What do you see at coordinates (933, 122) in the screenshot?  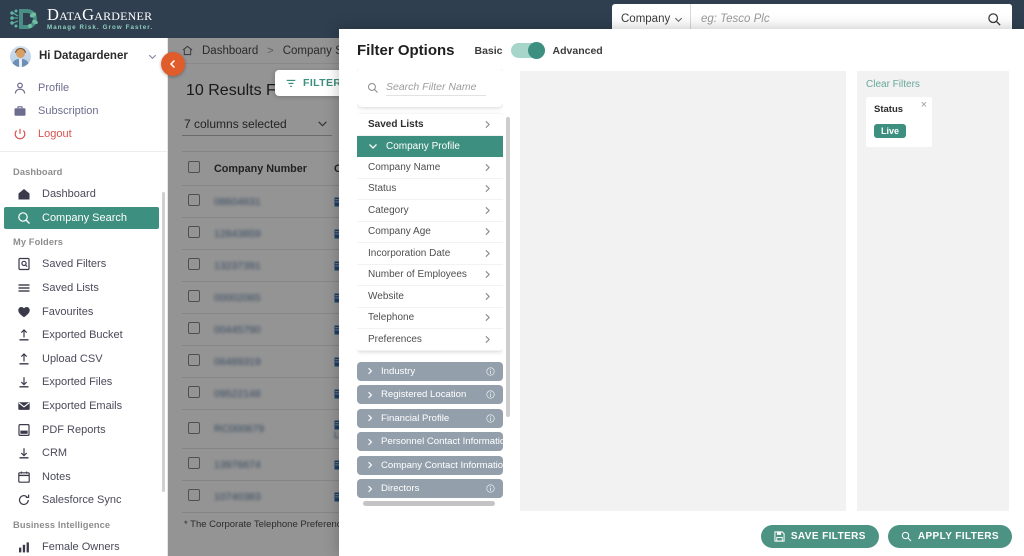 I see `selected-filter-chips: × Status Live` at bounding box center [933, 122].